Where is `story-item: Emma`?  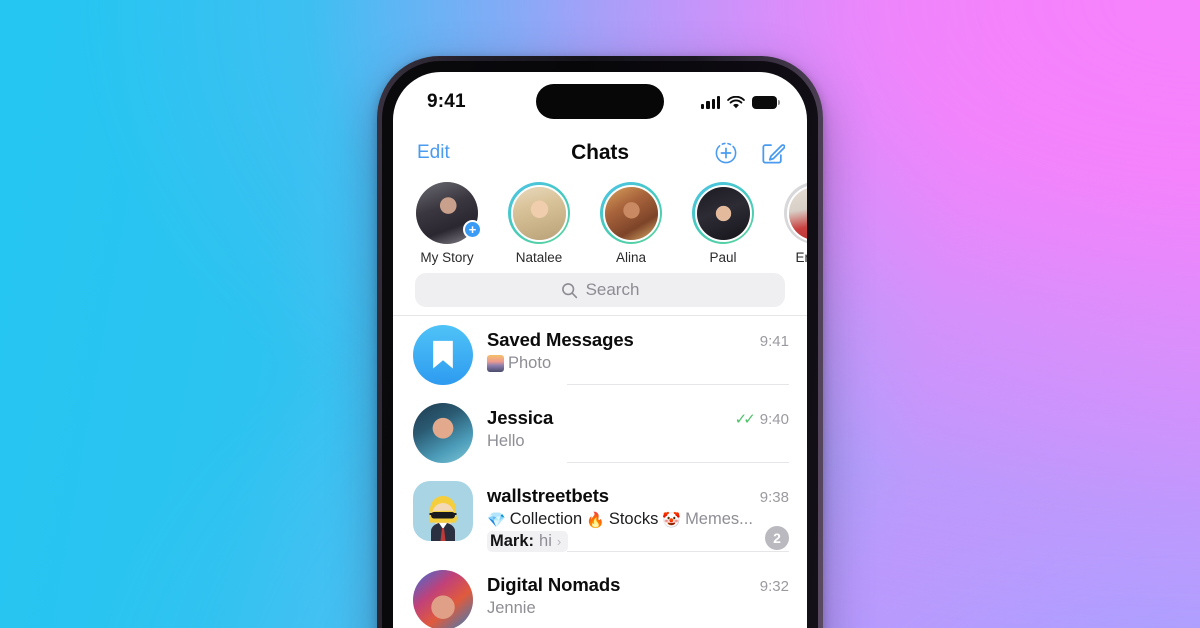 story-item: Emma is located at coordinates (788, 223).